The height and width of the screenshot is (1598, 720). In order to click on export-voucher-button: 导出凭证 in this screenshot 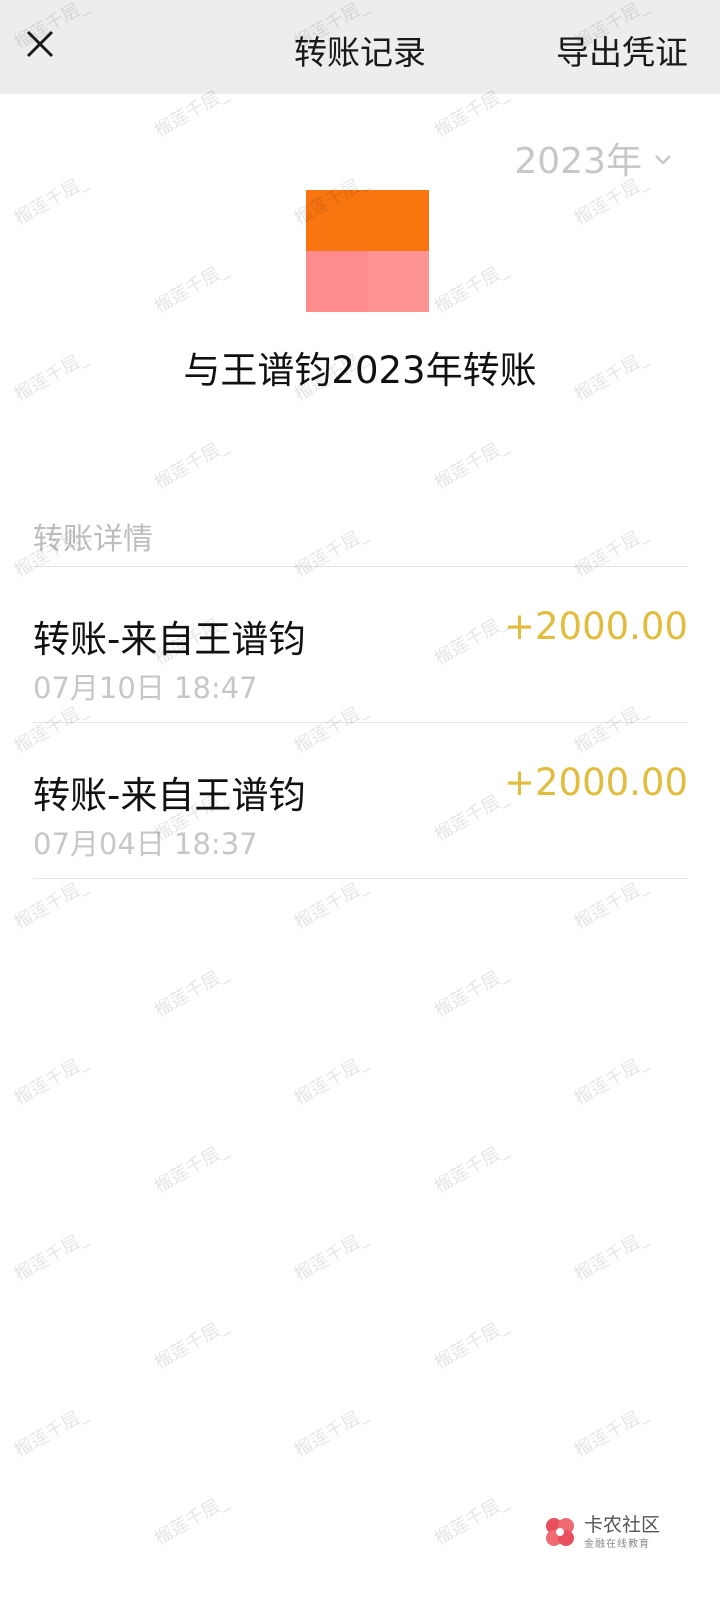, I will do `click(622, 50)`.